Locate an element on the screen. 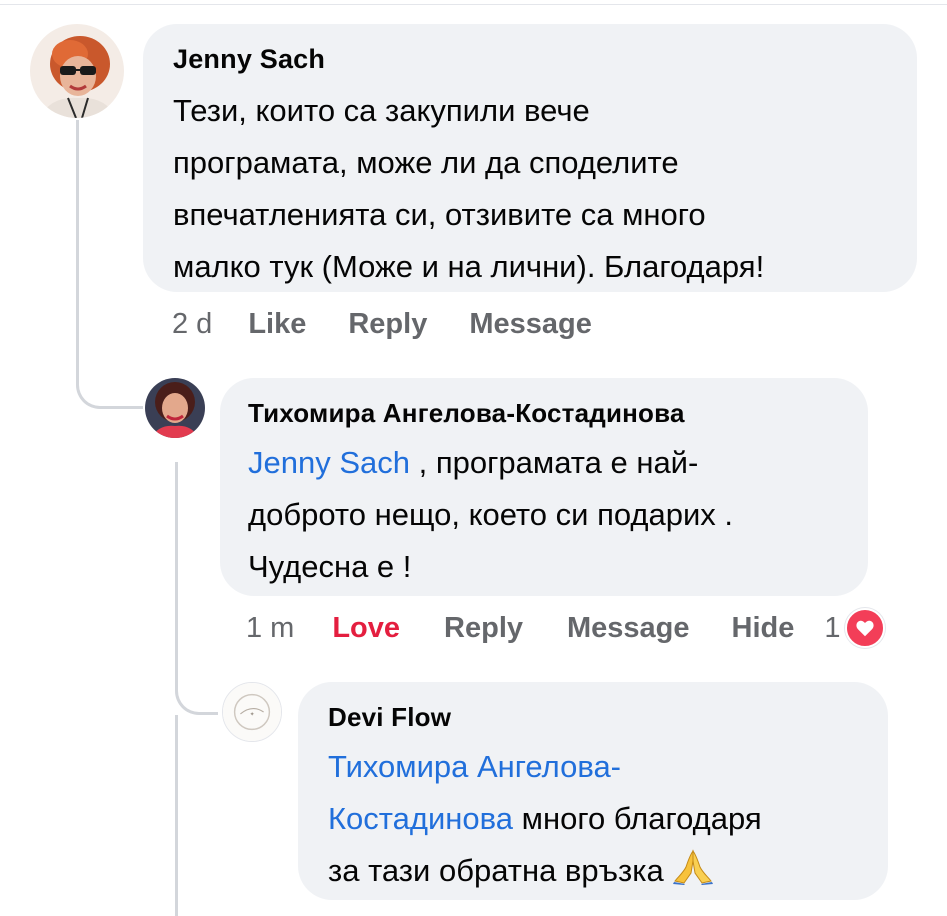 Image resolution: width=947 pixels, height=916 pixels. top-divider is located at coordinates (473, 4).